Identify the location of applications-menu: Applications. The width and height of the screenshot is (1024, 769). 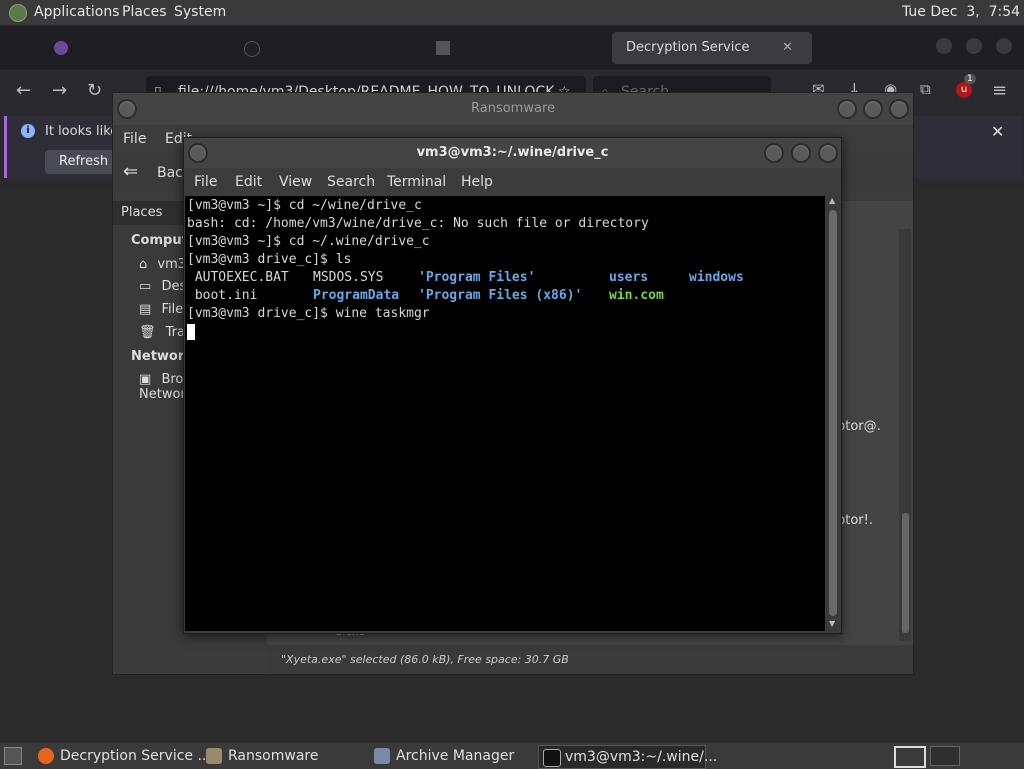
(77, 12).